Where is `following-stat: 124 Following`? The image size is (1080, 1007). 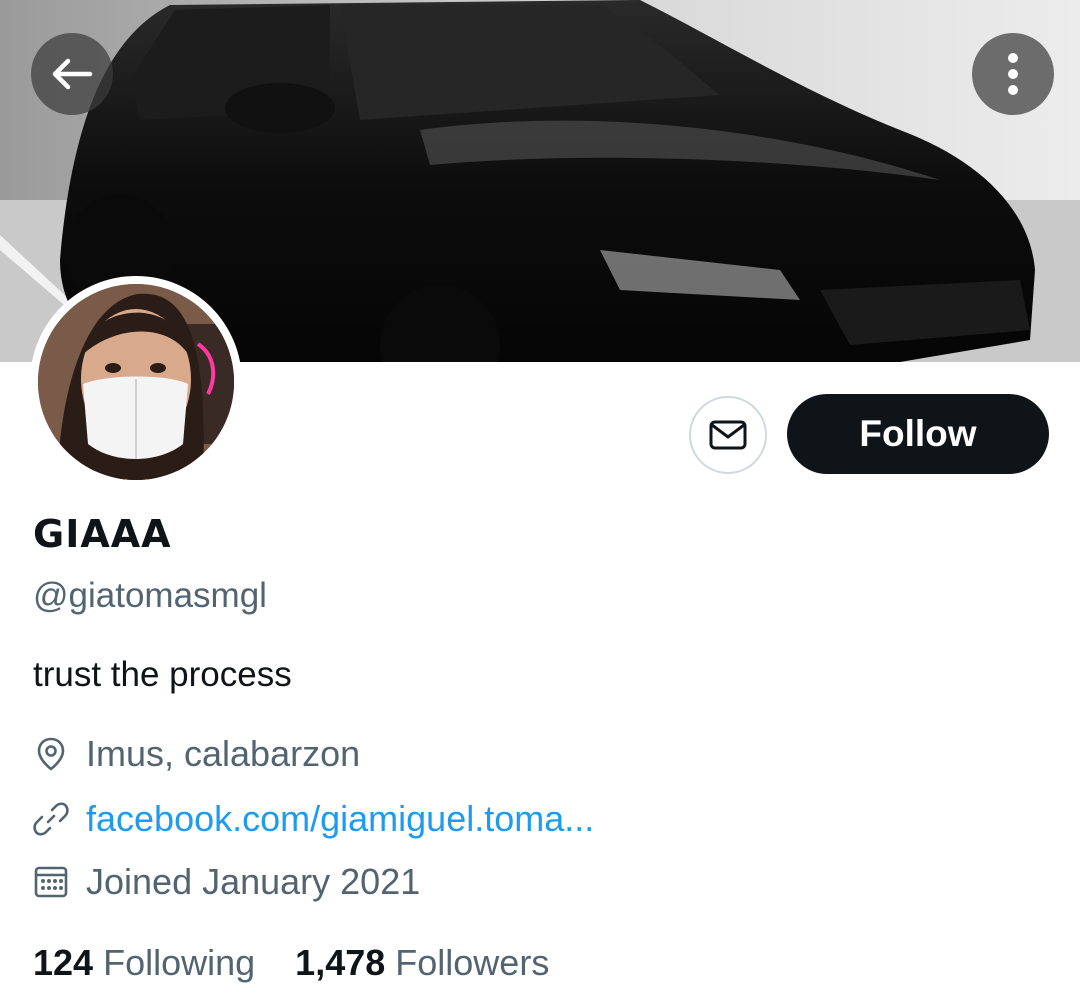 following-stat: 124 Following is located at coordinates (144, 963).